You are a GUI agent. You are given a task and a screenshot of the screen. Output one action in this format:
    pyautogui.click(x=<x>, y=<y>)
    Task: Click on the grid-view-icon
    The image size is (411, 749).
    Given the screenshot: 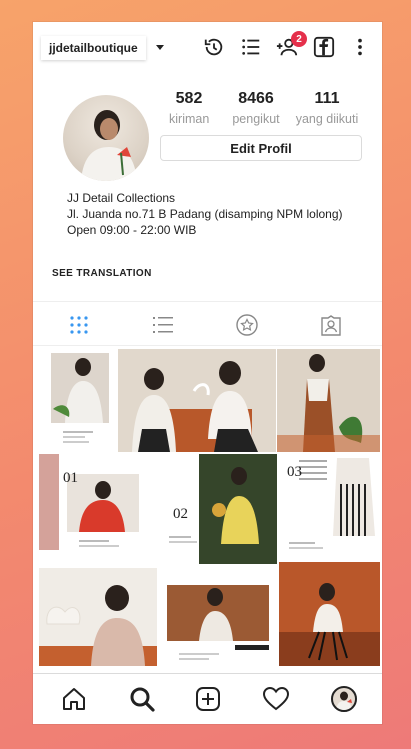 What is the action you would take?
    pyautogui.click(x=79, y=325)
    